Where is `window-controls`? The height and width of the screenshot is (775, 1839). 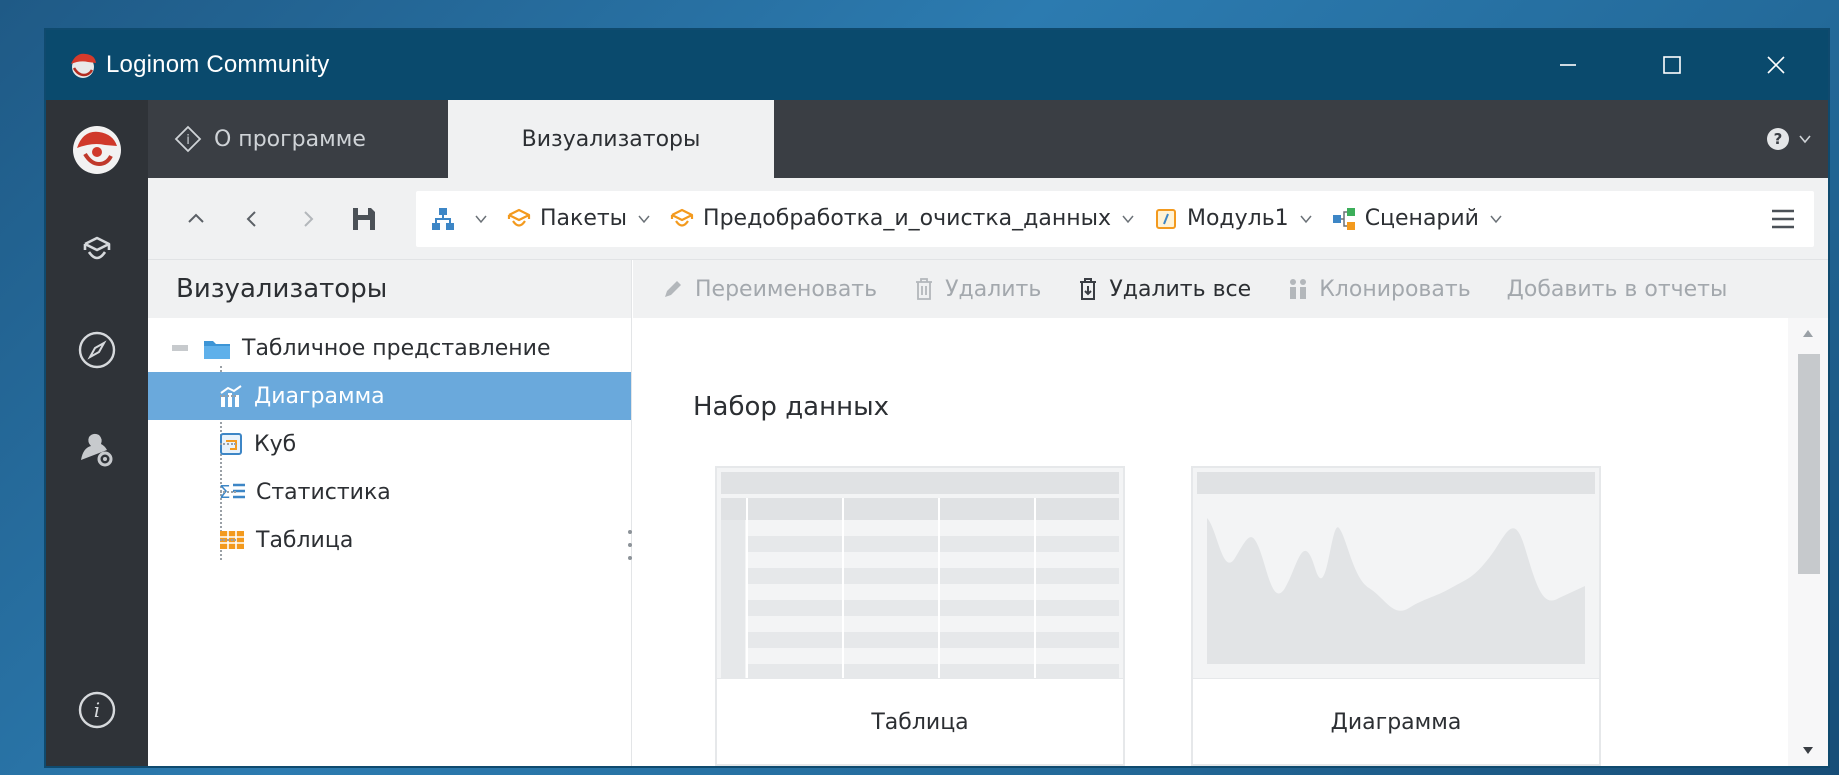 window-controls is located at coordinates (1672, 65).